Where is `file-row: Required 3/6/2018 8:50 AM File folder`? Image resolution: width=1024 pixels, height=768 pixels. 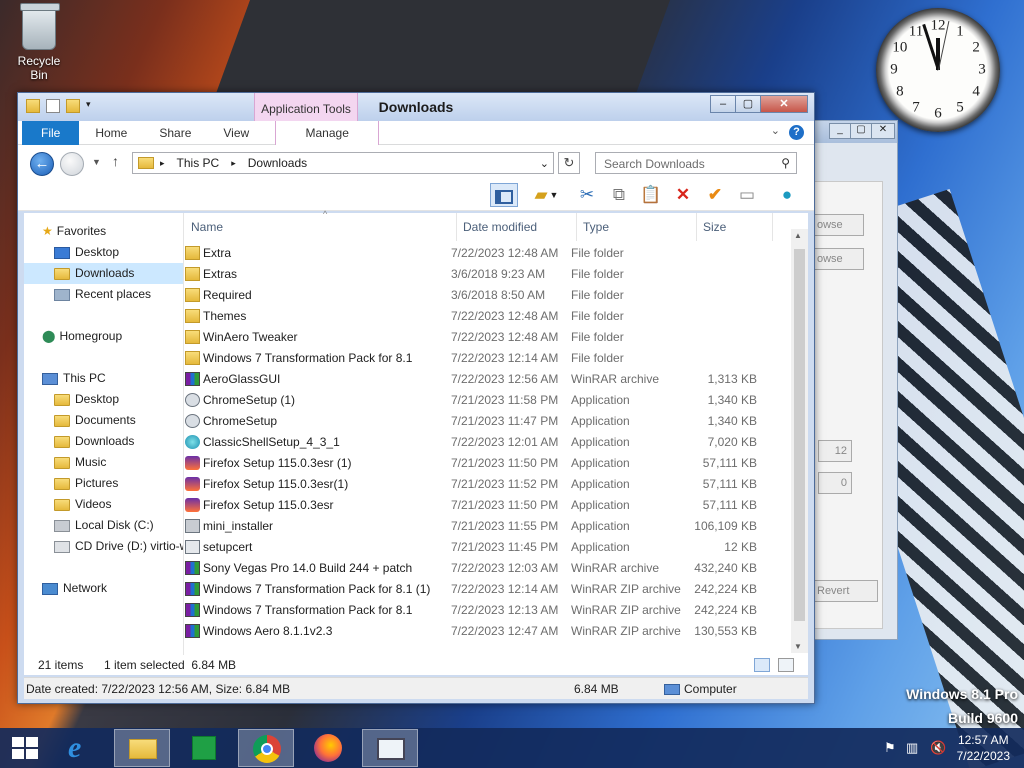 file-row: Required 3/6/2018 8:50 AM File folder is located at coordinates (485, 295).